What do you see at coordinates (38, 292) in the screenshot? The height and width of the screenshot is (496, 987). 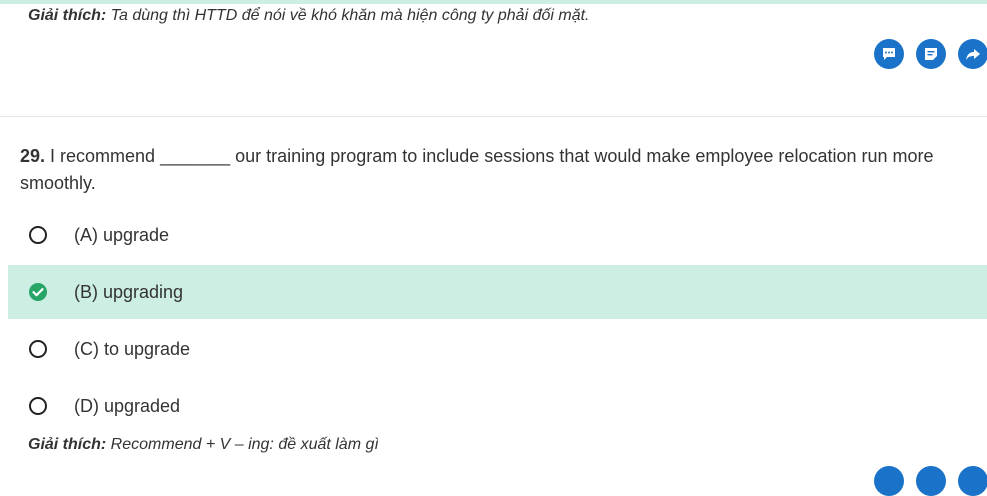 I see `check-circle-icon` at bounding box center [38, 292].